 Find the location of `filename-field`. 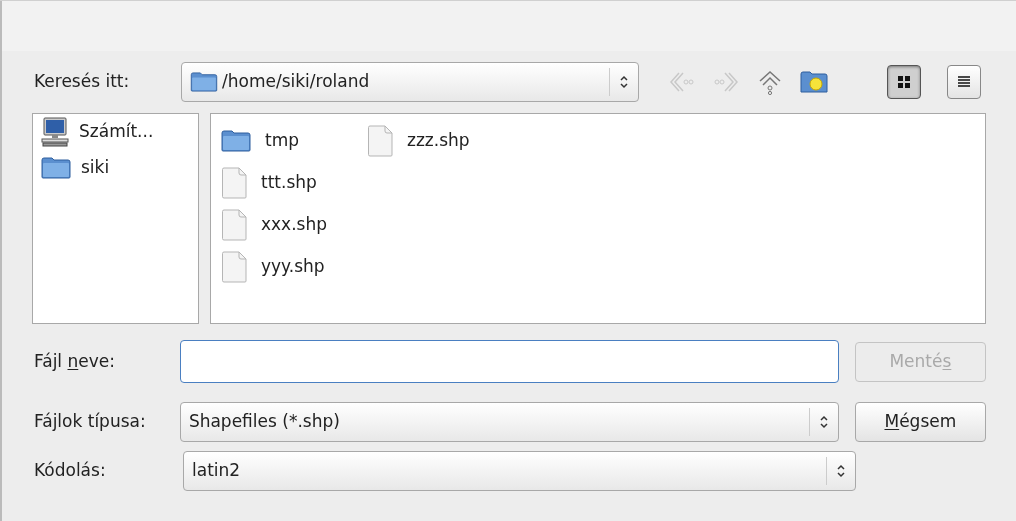

filename-field is located at coordinates (509, 361).